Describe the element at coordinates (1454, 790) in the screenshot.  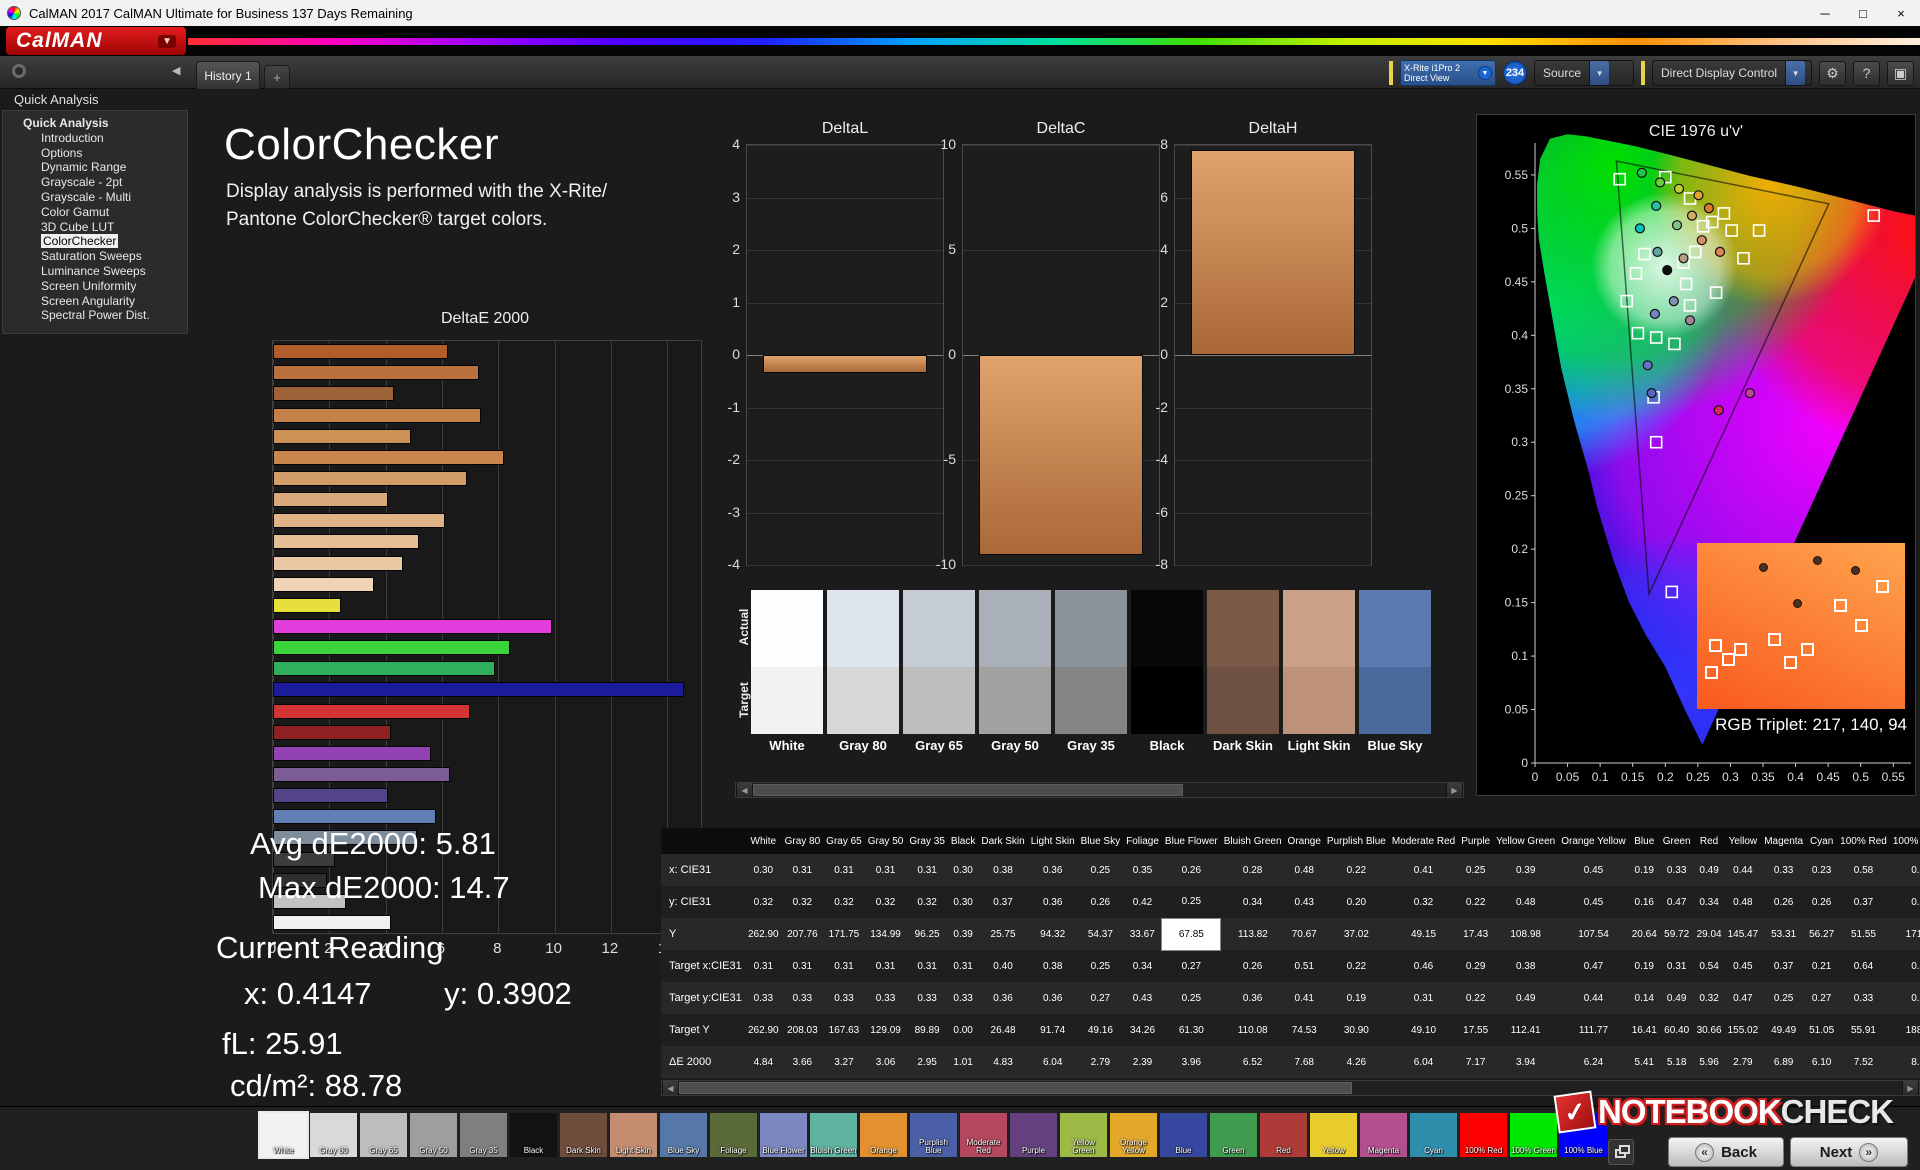
I see `scroll-right-icon: ▶` at that location.